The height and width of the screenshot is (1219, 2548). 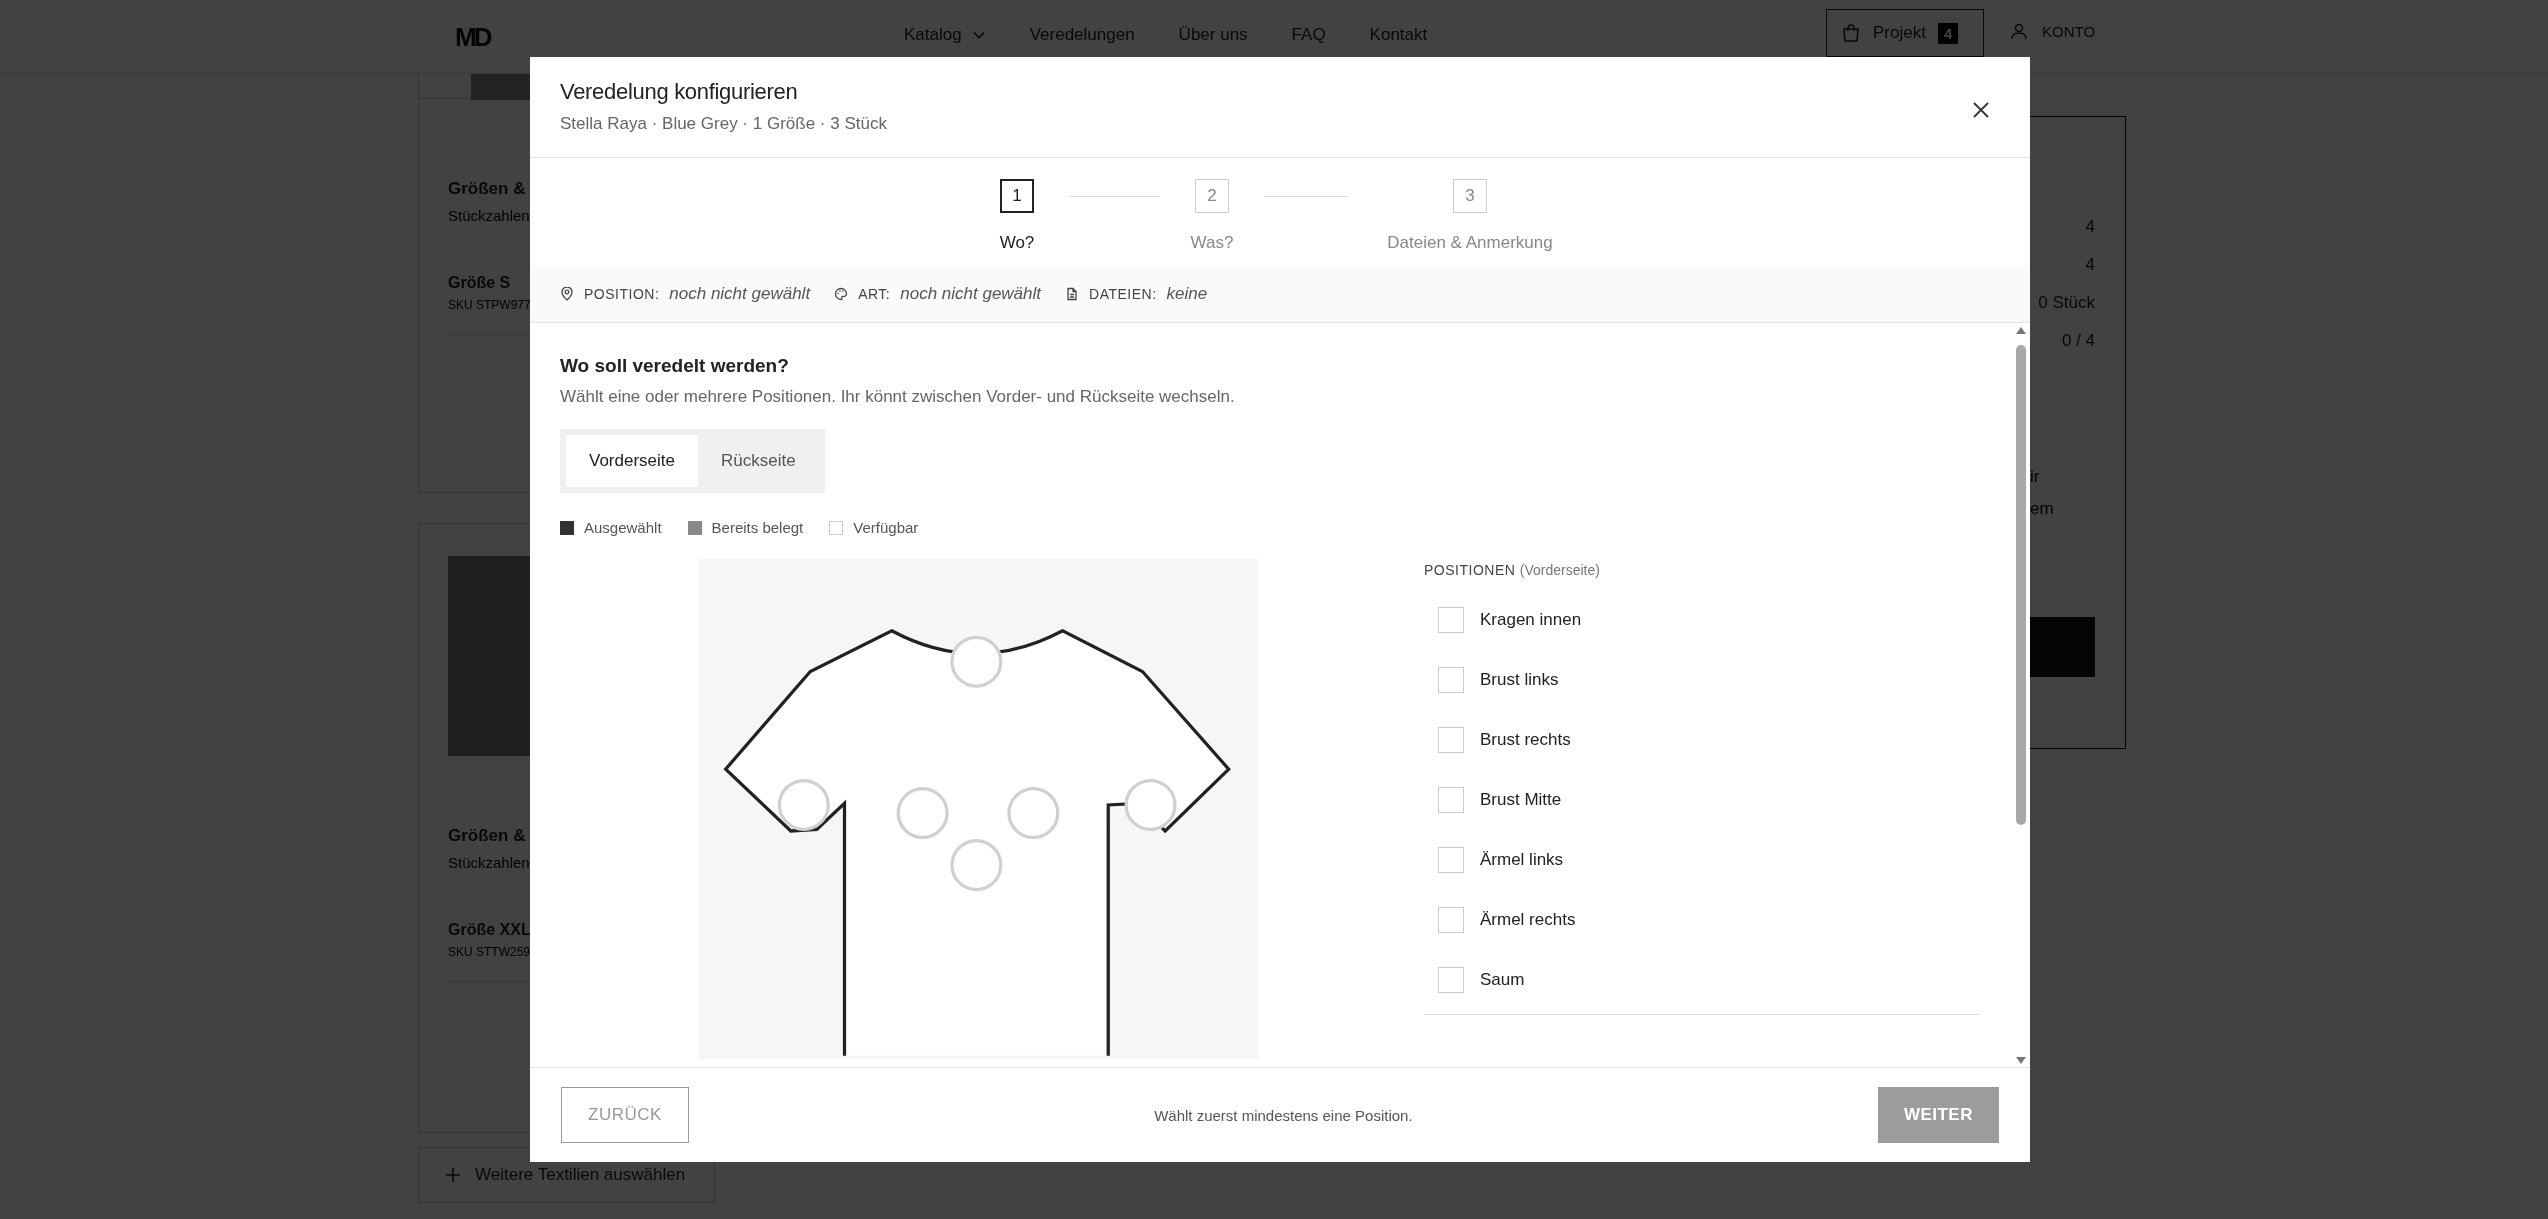 What do you see at coordinates (623, 527) in the screenshot?
I see `legend-label: Ausgewählt` at bounding box center [623, 527].